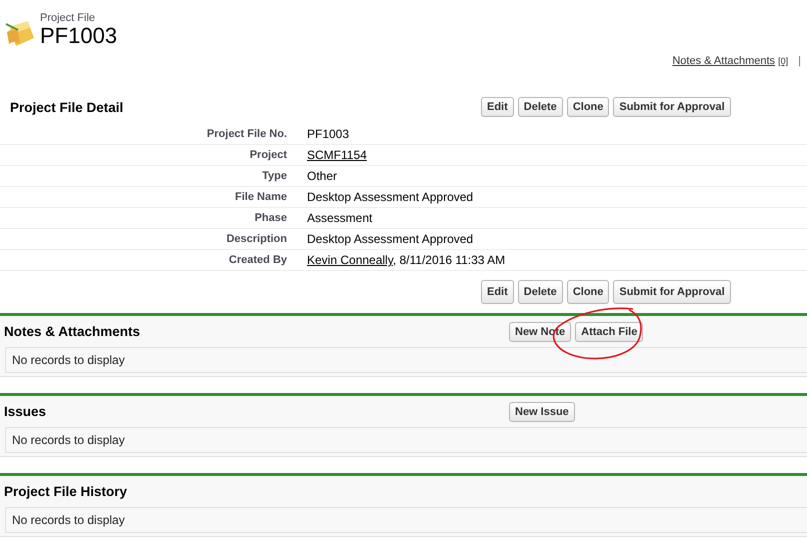 The width and height of the screenshot is (807, 538). What do you see at coordinates (25, 411) in the screenshot?
I see `section-title: Issues` at bounding box center [25, 411].